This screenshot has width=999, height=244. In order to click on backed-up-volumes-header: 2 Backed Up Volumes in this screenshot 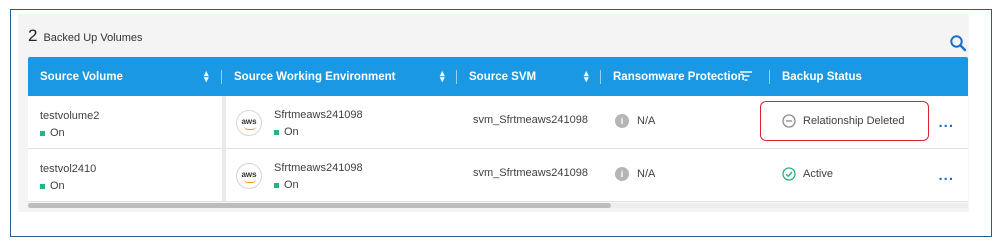, I will do `click(85, 36)`.